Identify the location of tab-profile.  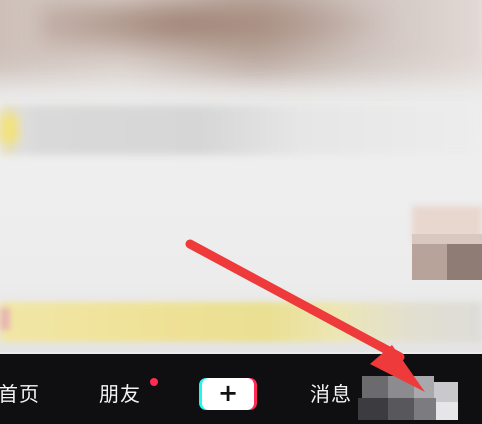
(420, 396).